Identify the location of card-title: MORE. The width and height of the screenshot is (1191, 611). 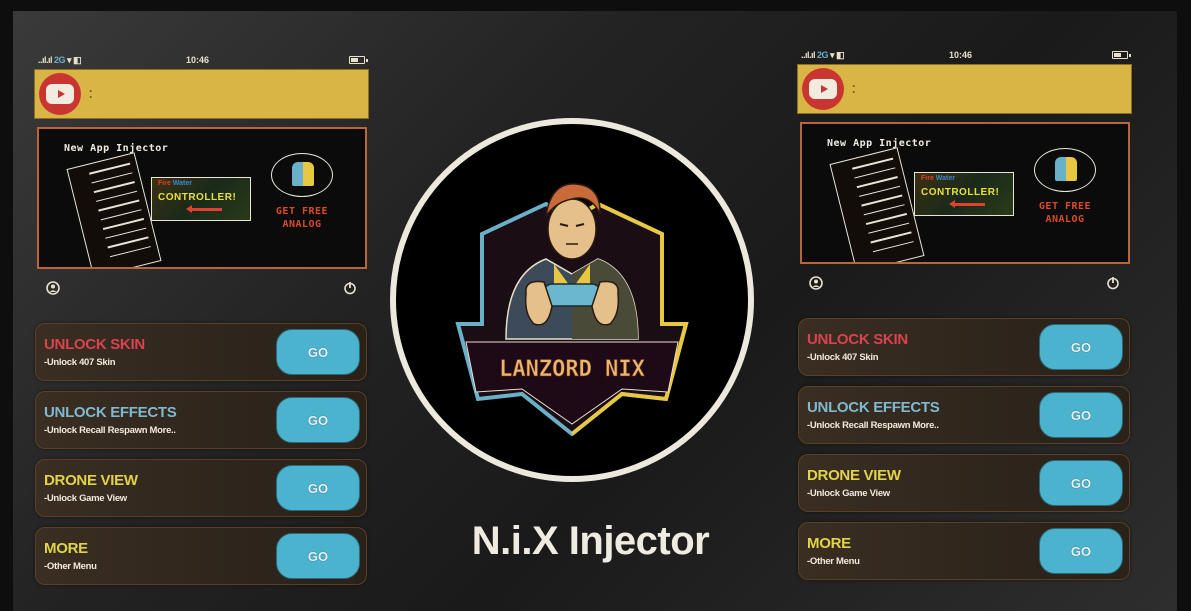
(829, 543).